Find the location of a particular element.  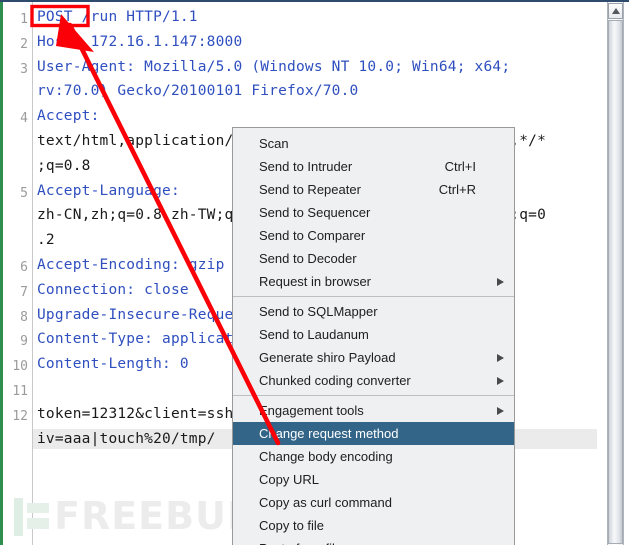

code-line-text: POST /run HTTP/1.1 is located at coordinates (117, 17).